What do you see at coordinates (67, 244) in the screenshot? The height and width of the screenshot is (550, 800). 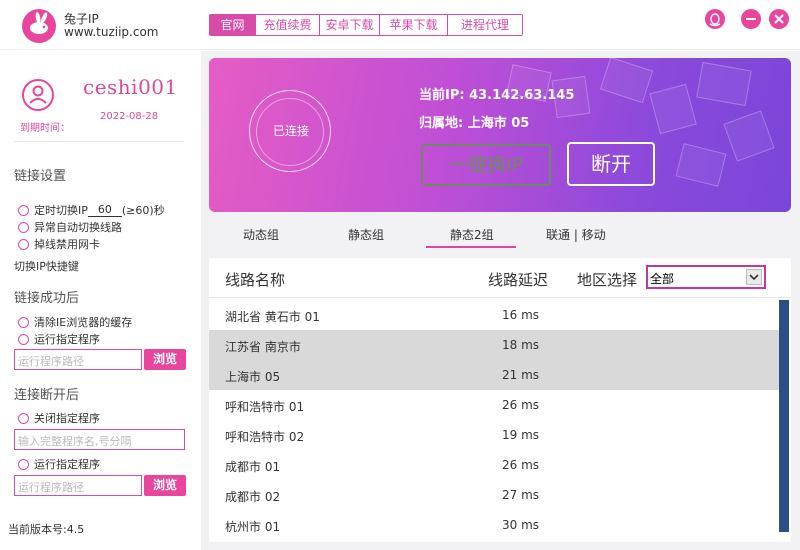 I see `disable-nic-label: 掉线禁用网卡` at bounding box center [67, 244].